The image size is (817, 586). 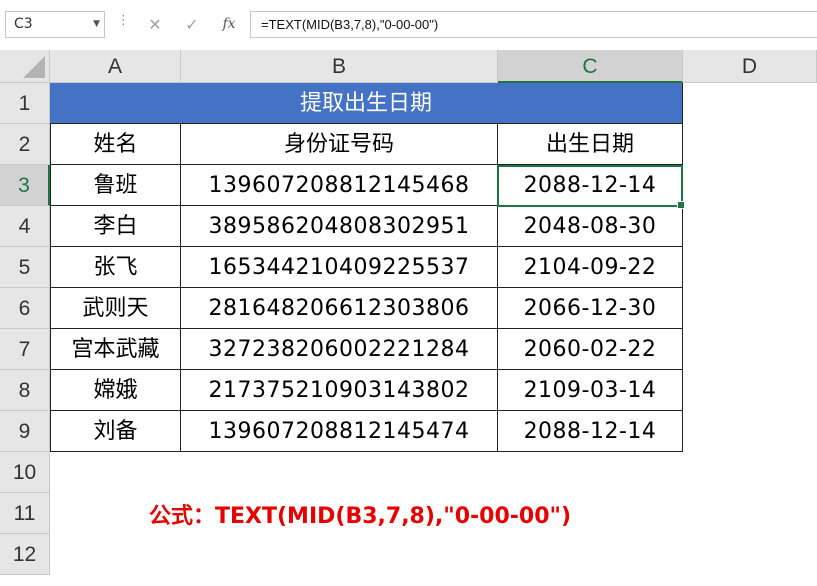 I want to click on row-header-5: 5, so click(x=25, y=267).